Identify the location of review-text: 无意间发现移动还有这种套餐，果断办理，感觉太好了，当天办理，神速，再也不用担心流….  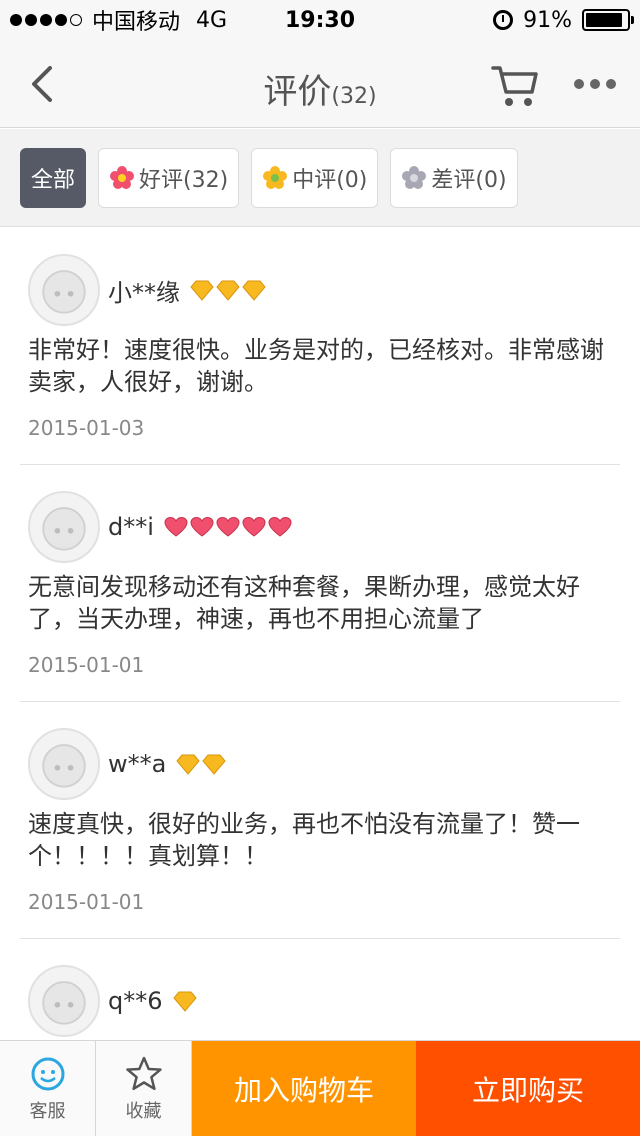
(304, 603).